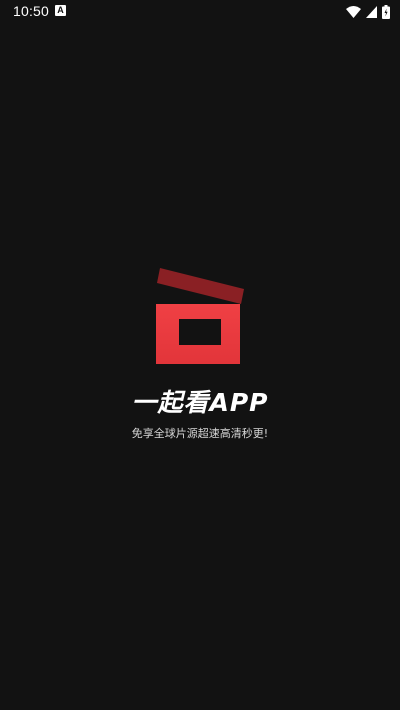  Describe the element at coordinates (386, 12) in the screenshot. I see `battery-icon` at that location.